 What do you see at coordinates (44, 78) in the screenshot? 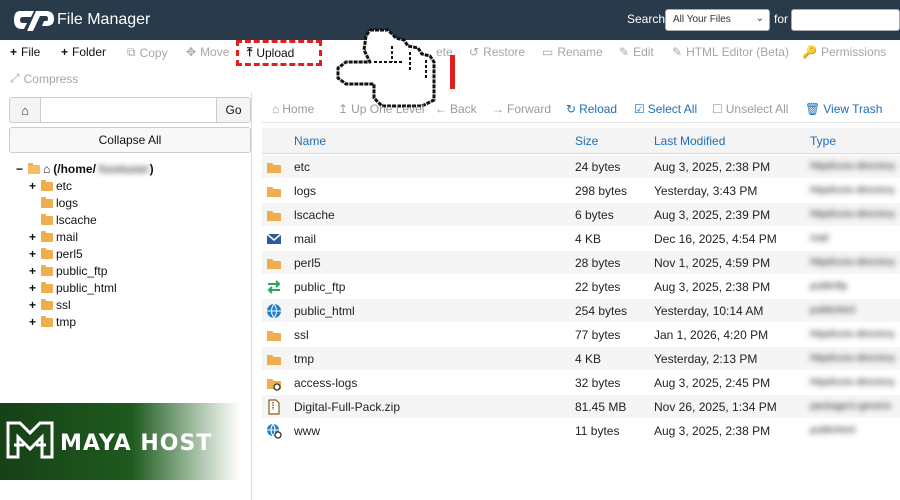
I see `compress-button: ⤢ Compress` at bounding box center [44, 78].